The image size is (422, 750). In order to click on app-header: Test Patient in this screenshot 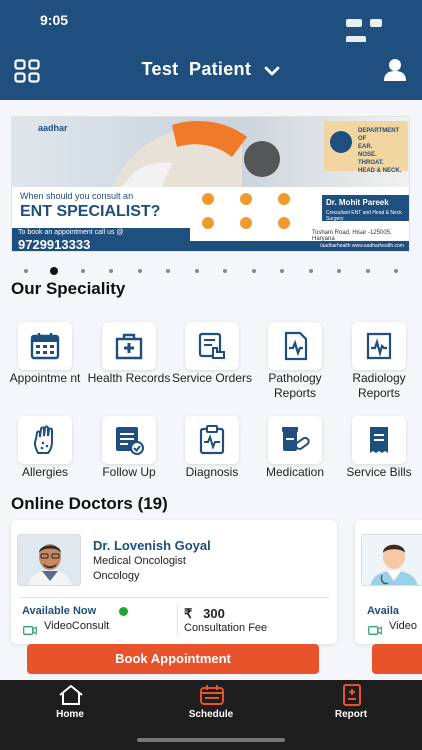, I will do `click(211, 71)`.